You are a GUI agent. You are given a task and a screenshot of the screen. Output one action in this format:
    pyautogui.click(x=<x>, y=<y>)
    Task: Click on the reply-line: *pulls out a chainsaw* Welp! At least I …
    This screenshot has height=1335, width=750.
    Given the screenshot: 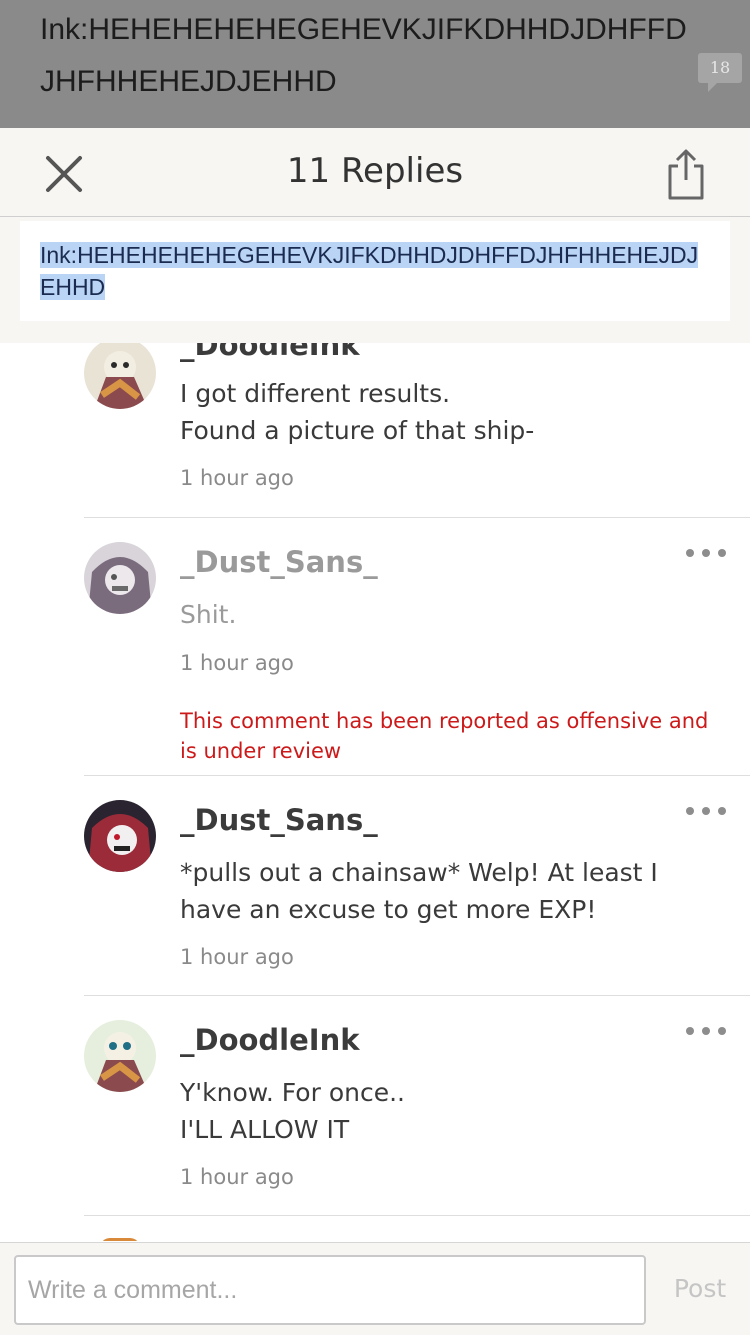 What is the action you would take?
    pyautogui.click(x=419, y=891)
    